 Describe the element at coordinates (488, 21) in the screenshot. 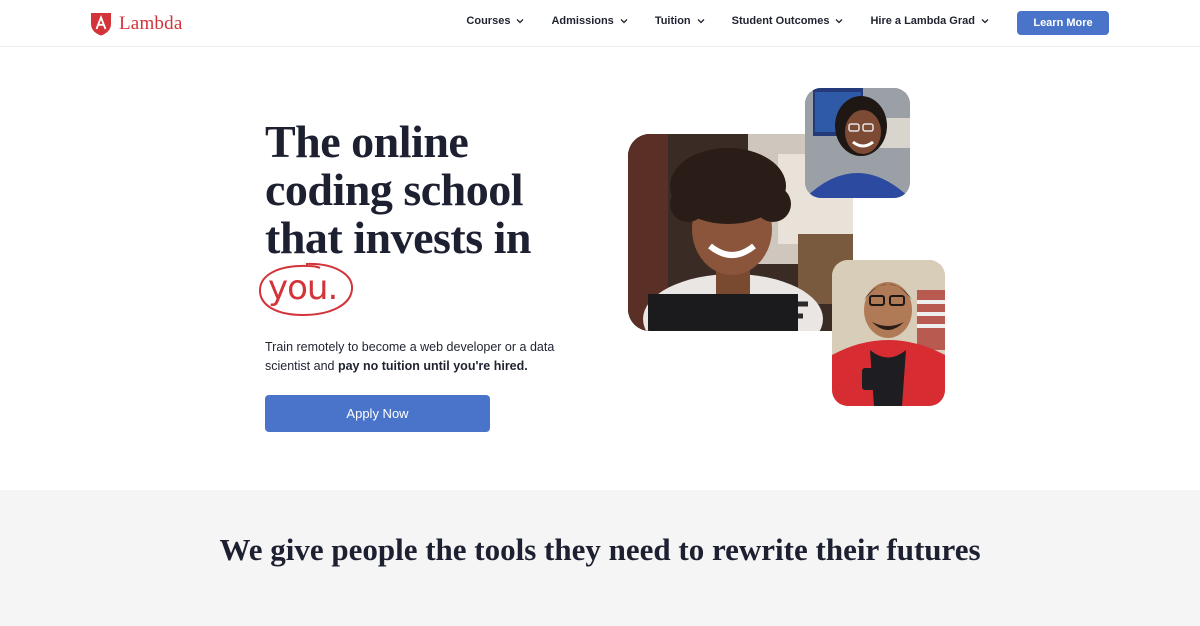

I see `nav-item-label: Courses` at that location.